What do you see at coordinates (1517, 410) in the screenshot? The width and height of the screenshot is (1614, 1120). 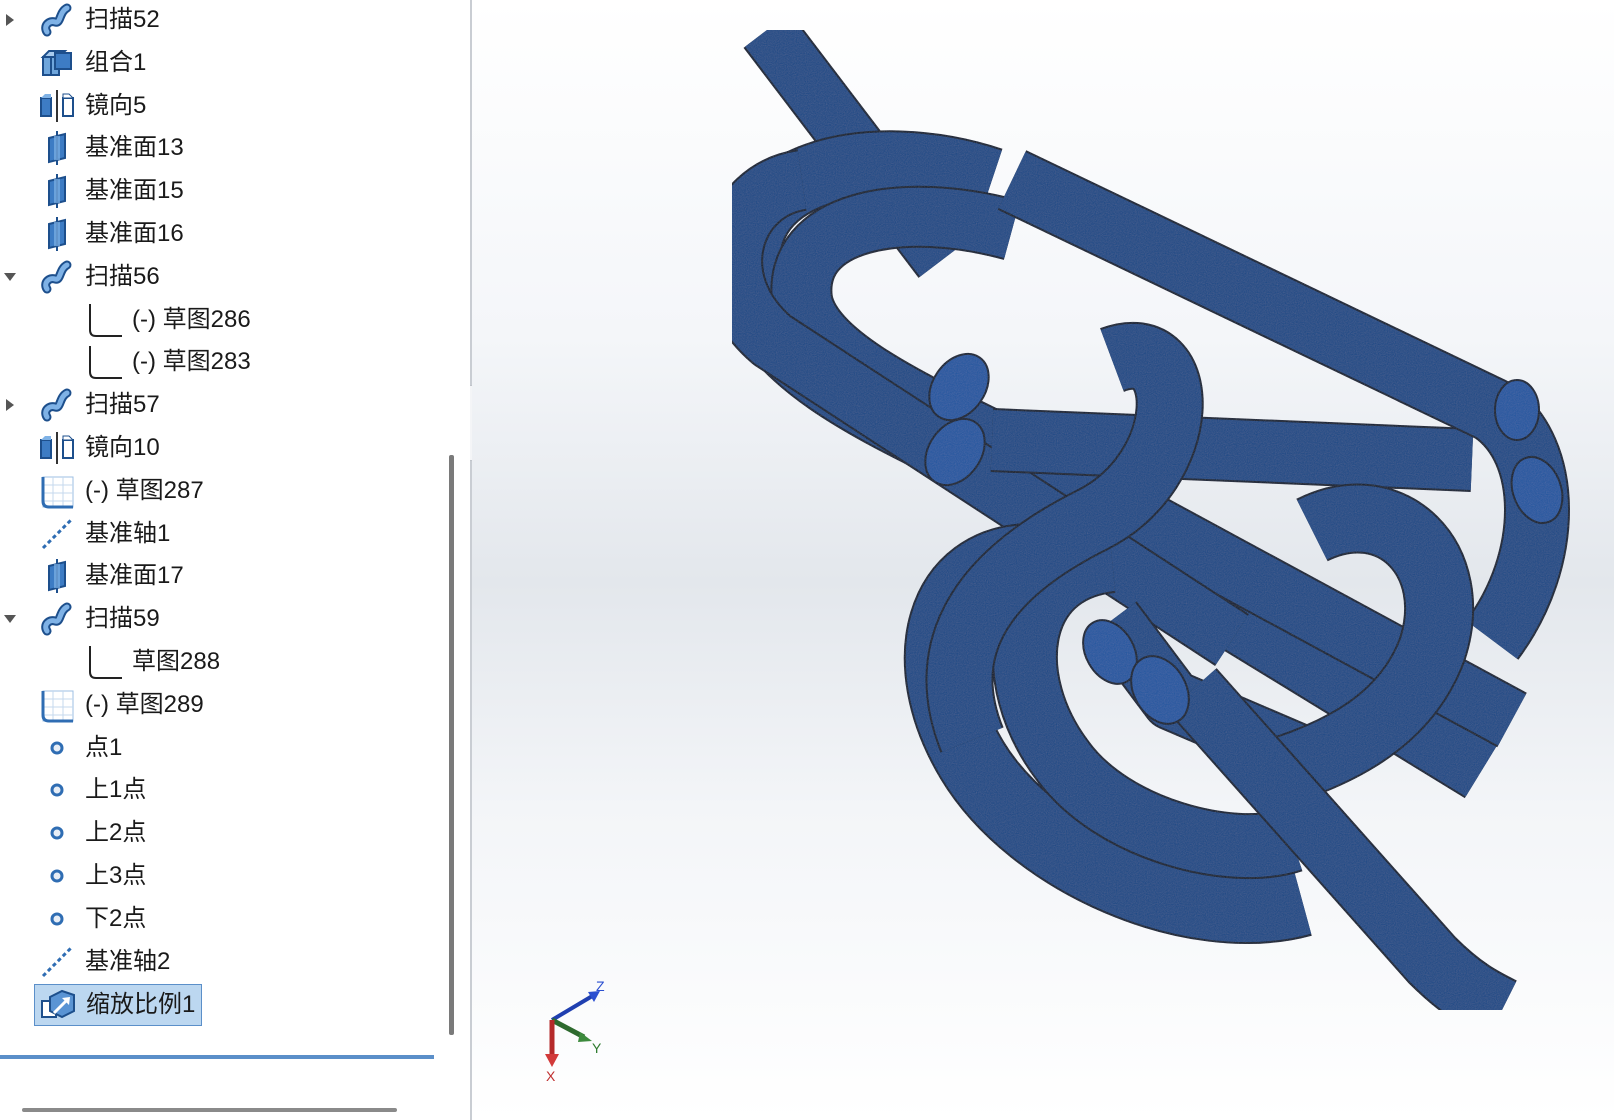 I see `tube-end-cap` at bounding box center [1517, 410].